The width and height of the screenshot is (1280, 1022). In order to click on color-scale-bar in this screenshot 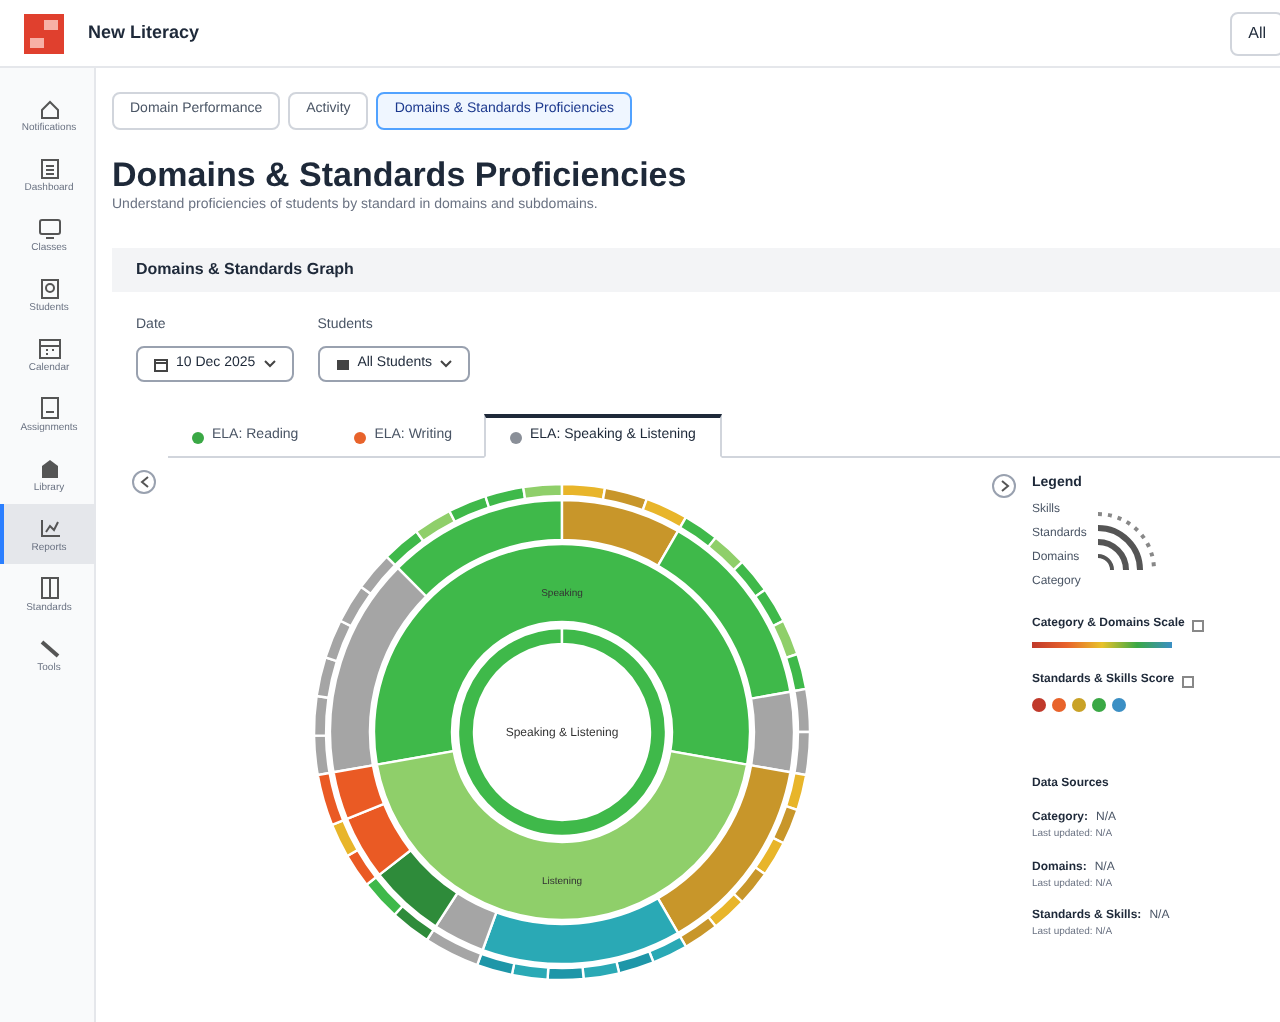, I will do `click(1102, 645)`.